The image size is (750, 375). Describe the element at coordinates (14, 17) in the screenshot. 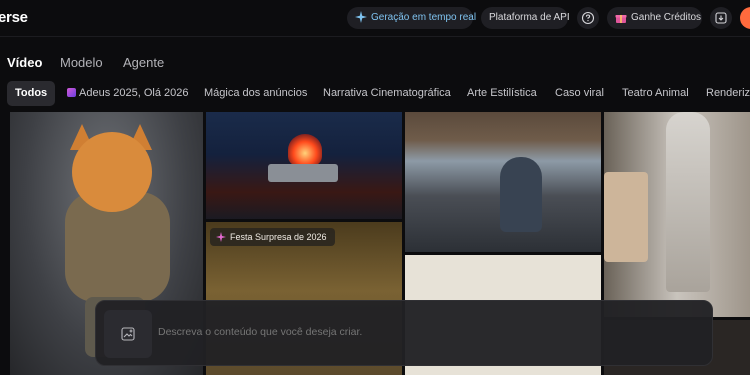

I see `app-logo: erse` at that location.